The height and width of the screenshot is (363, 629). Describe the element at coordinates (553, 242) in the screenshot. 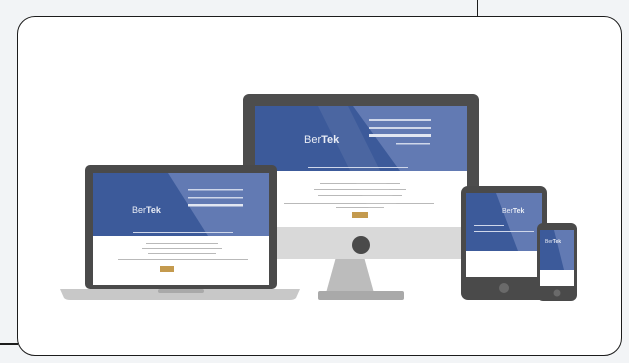

I see `phone-logo-text: BerTek` at that location.